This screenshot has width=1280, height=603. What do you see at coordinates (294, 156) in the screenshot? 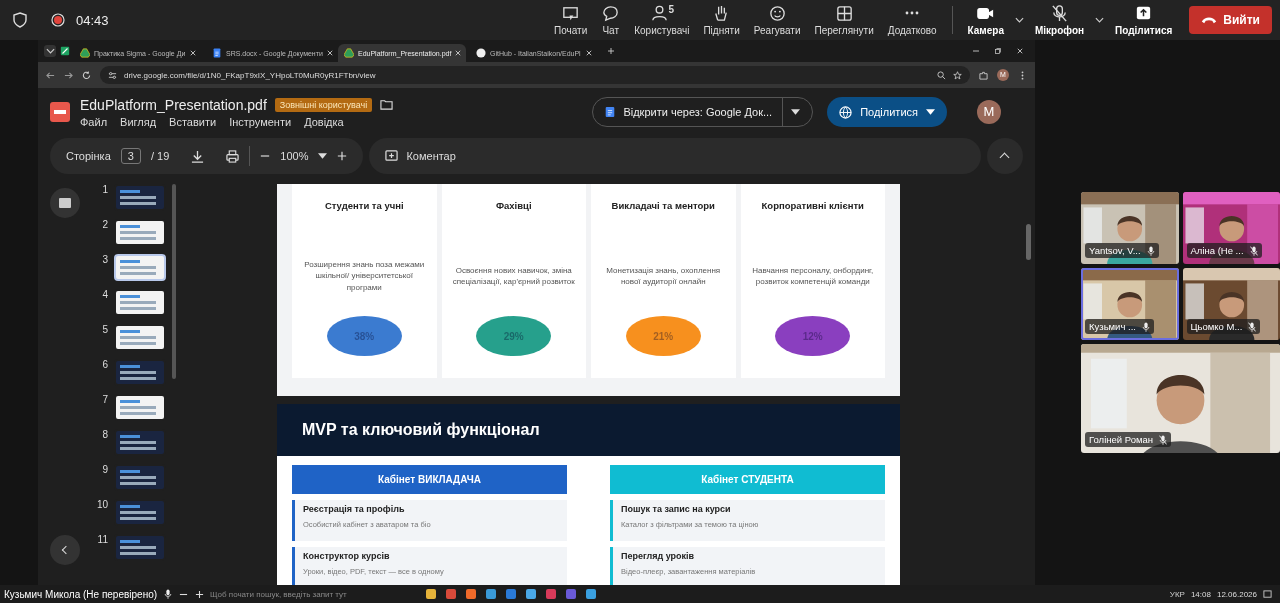
I see `zoom-level: 100%` at bounding box center [294, 156].